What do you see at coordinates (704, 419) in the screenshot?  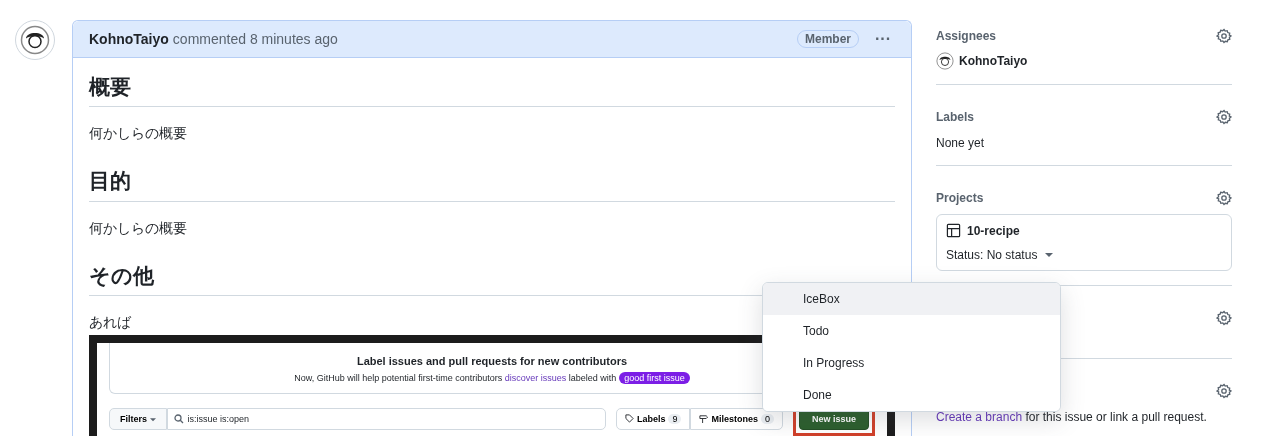 I see `signpost-icon` at bounding box center [704, 419].